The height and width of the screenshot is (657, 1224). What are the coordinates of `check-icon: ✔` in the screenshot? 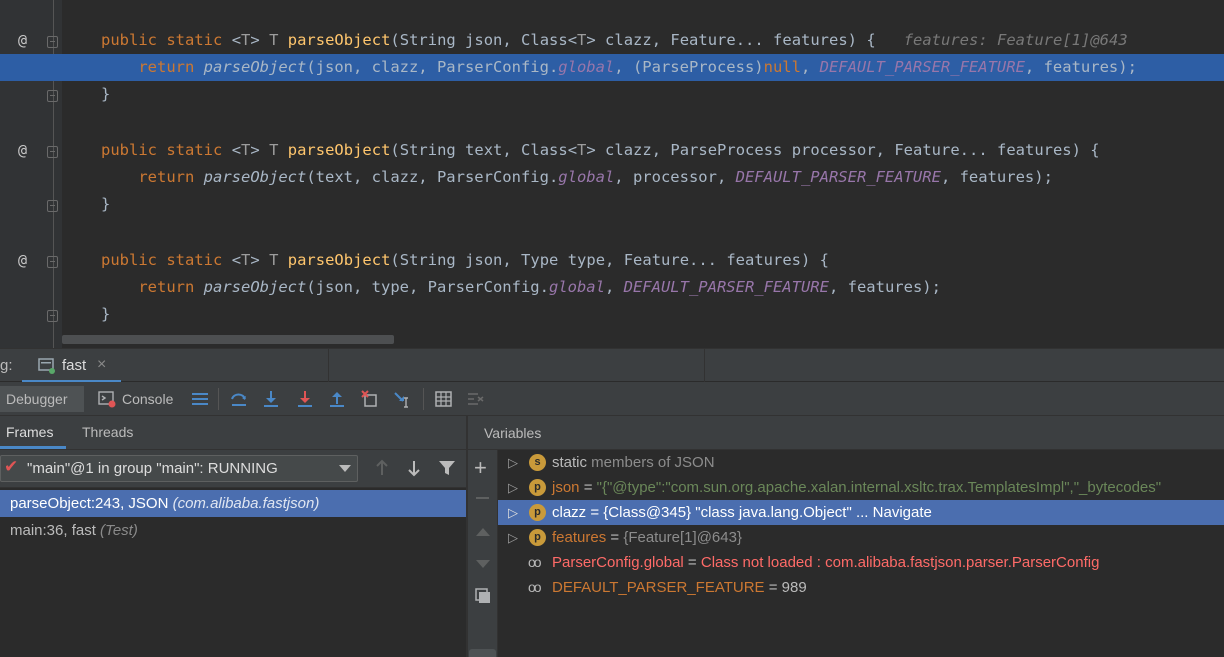 It's located at (11, 466).